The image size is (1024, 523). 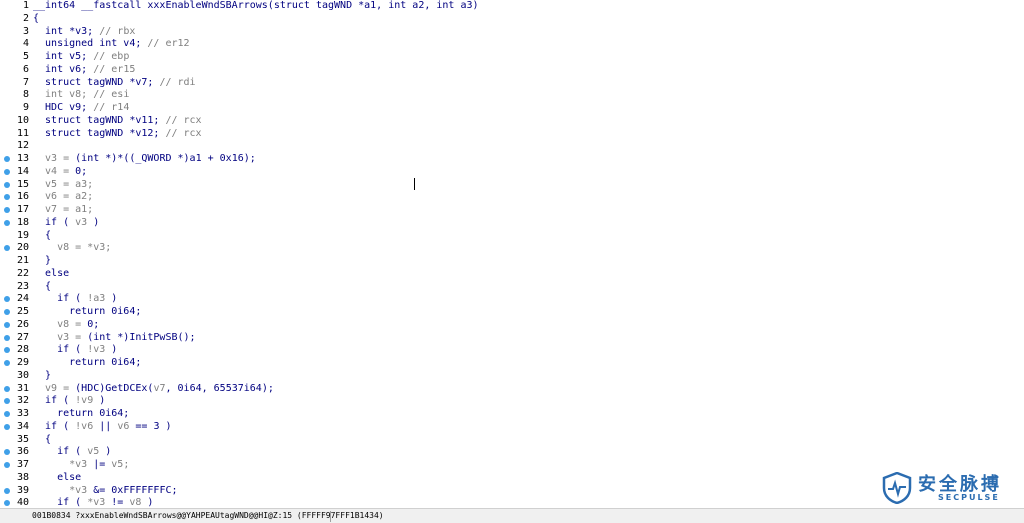 I want to click on code-text: unsigned int v4; // er12, so click(x=111, y=44).